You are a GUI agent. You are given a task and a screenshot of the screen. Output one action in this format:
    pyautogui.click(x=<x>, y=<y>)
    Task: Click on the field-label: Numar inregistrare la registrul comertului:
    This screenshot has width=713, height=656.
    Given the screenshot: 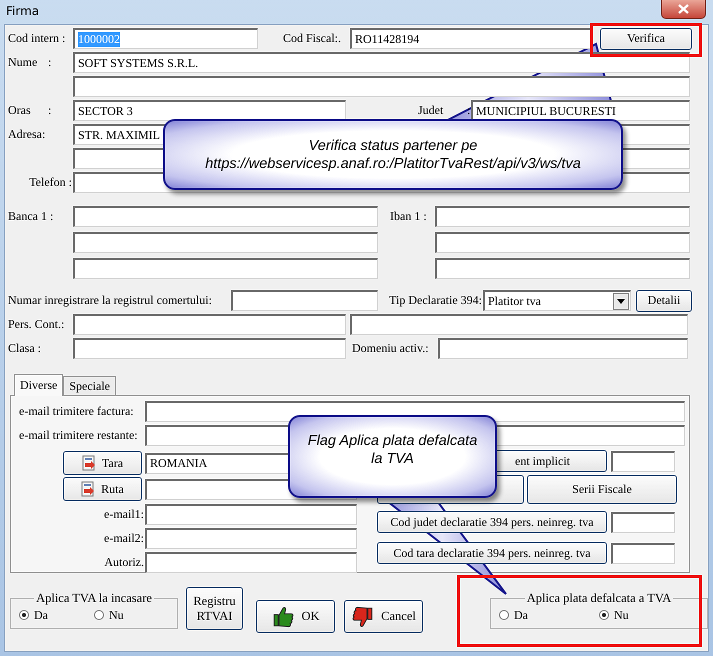 What is the action you would take?
    pyautogui.click(x=110, y=300)
    